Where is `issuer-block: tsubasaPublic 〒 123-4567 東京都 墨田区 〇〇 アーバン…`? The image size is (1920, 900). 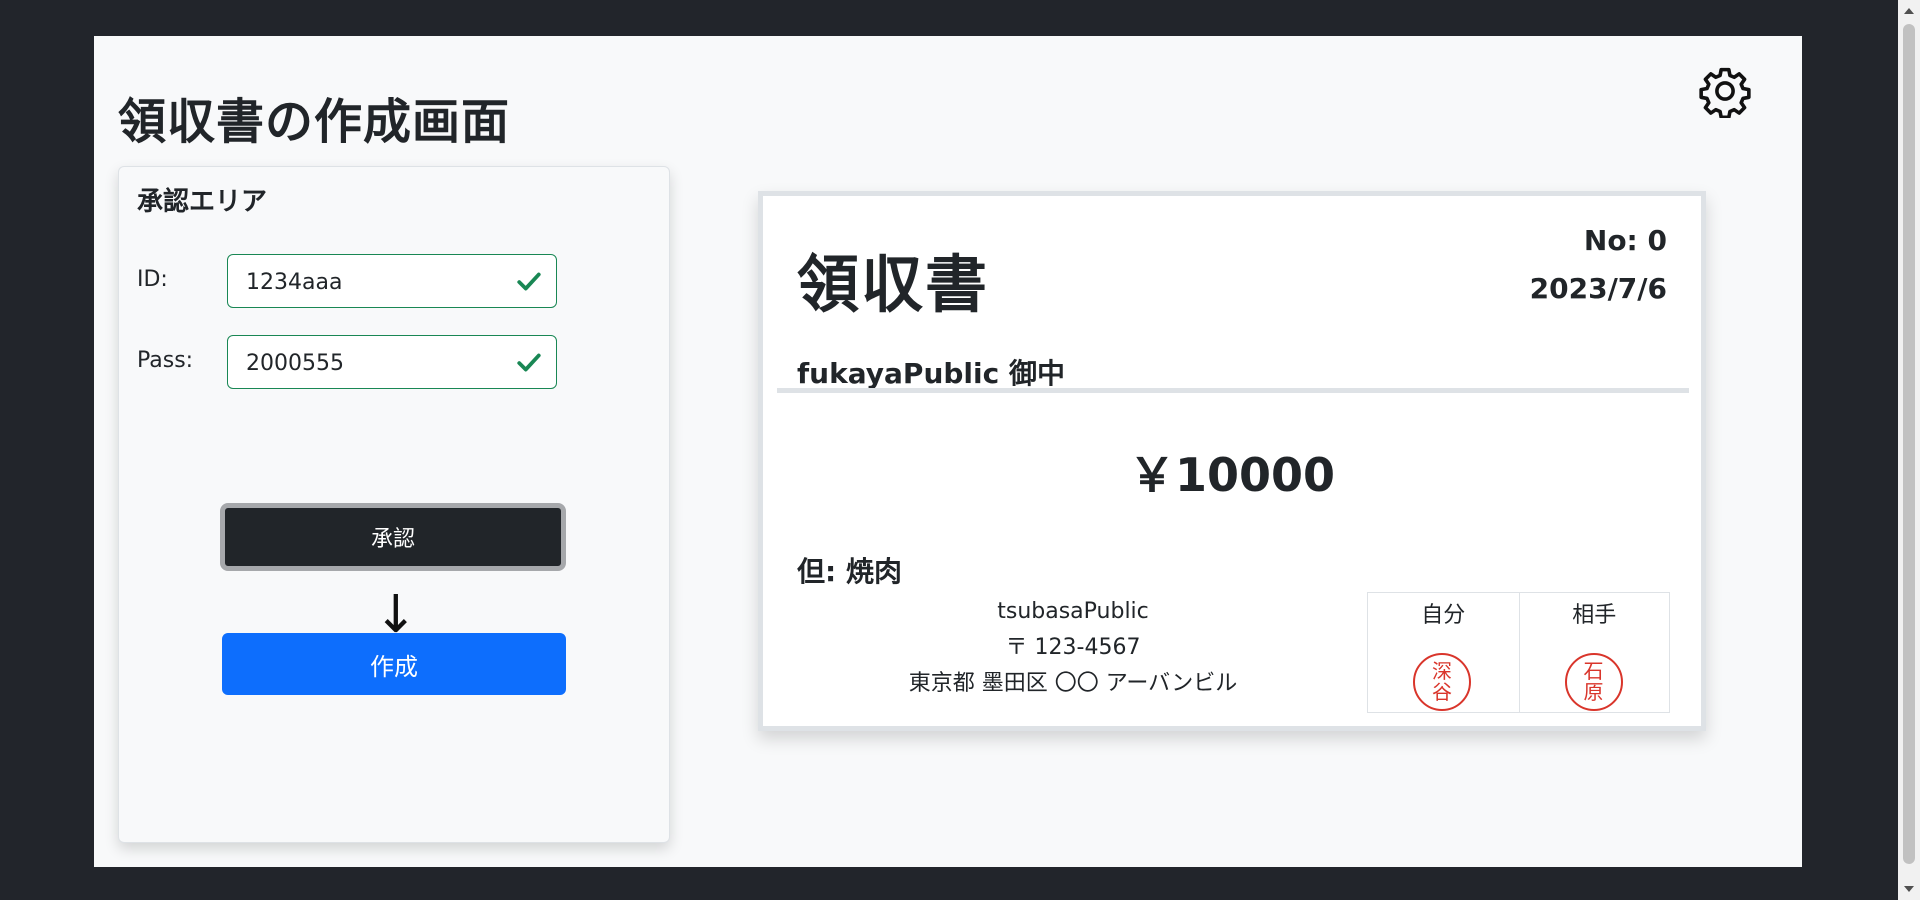
issuer-block: tsubasaPublic 〒 123-4567 東京都 墨田区 〇〇 アーバン… is located at coordinates (1073, 648).